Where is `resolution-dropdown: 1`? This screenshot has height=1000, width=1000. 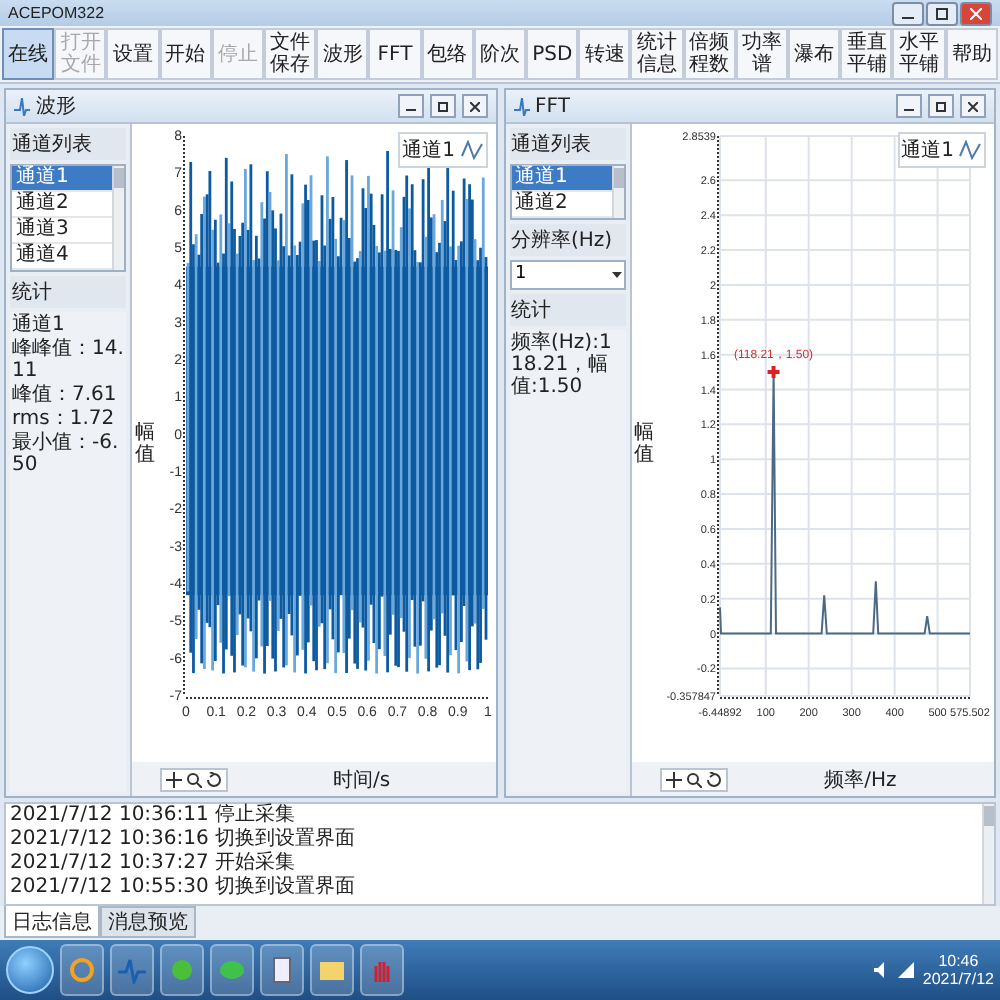 resolution-dropdown: 1 is located at coordinates (567, 275).